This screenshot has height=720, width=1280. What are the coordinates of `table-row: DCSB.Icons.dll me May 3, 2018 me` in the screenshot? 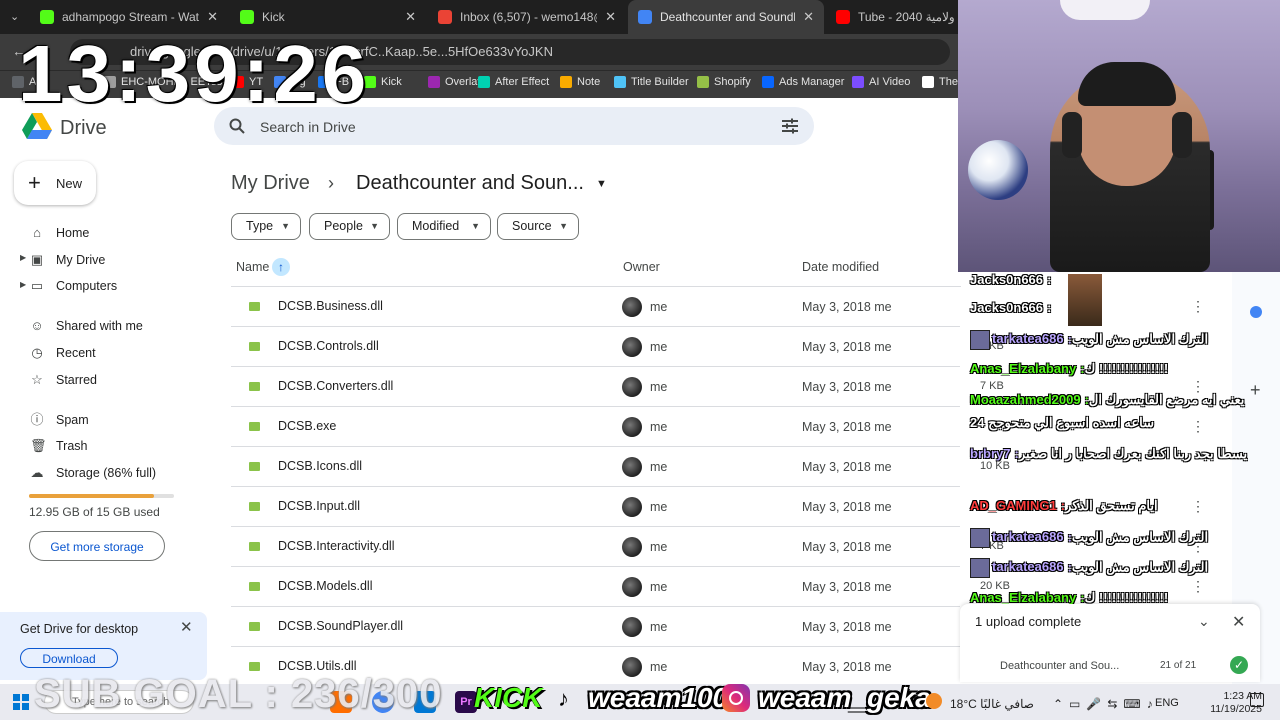 It's located at (595, 467).